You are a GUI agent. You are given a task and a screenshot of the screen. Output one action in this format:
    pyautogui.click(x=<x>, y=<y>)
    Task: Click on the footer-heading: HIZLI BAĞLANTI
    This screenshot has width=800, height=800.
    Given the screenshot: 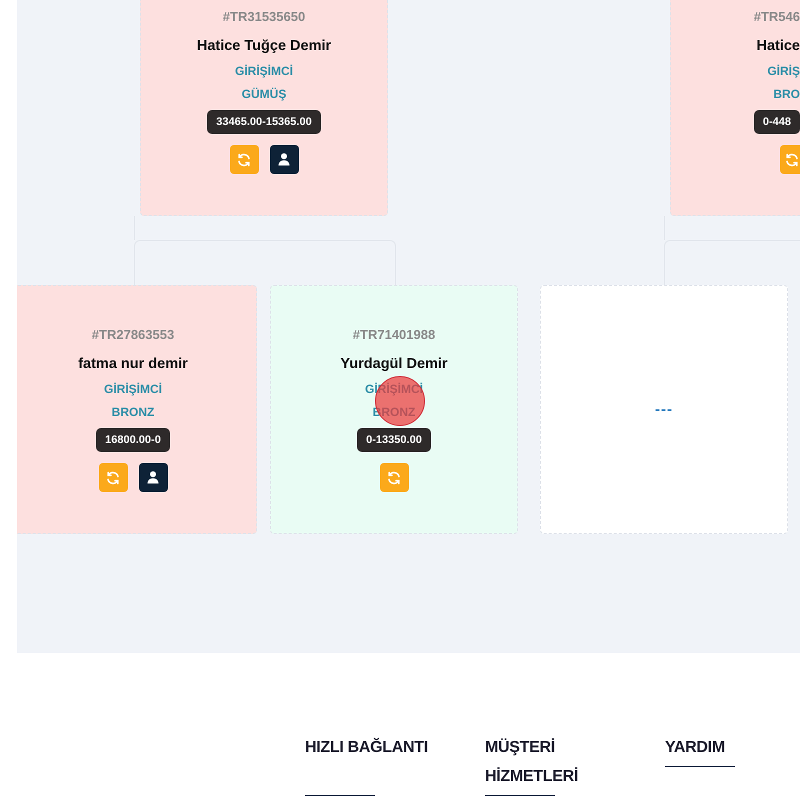 What is the action you would take?
    pyautogui.click(x=366, y=747)
    